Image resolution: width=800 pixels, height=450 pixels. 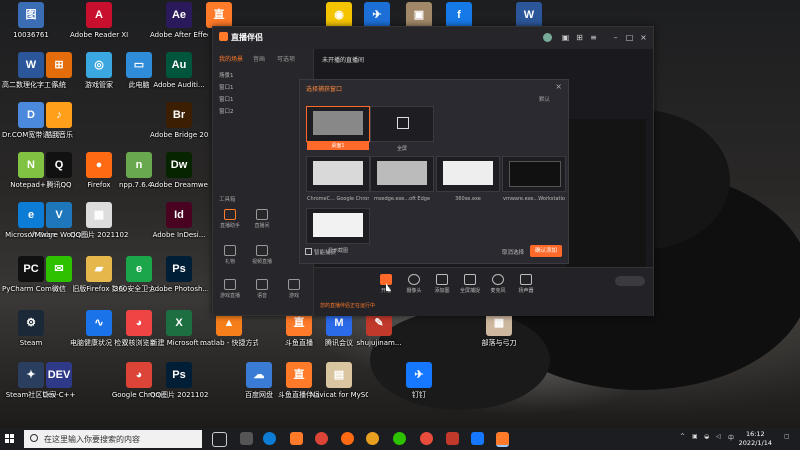 What do you see at coordinates (99, 65) in the screenshot?
I see `game-helper-icon: ◎` at bounding box center [99, 65].